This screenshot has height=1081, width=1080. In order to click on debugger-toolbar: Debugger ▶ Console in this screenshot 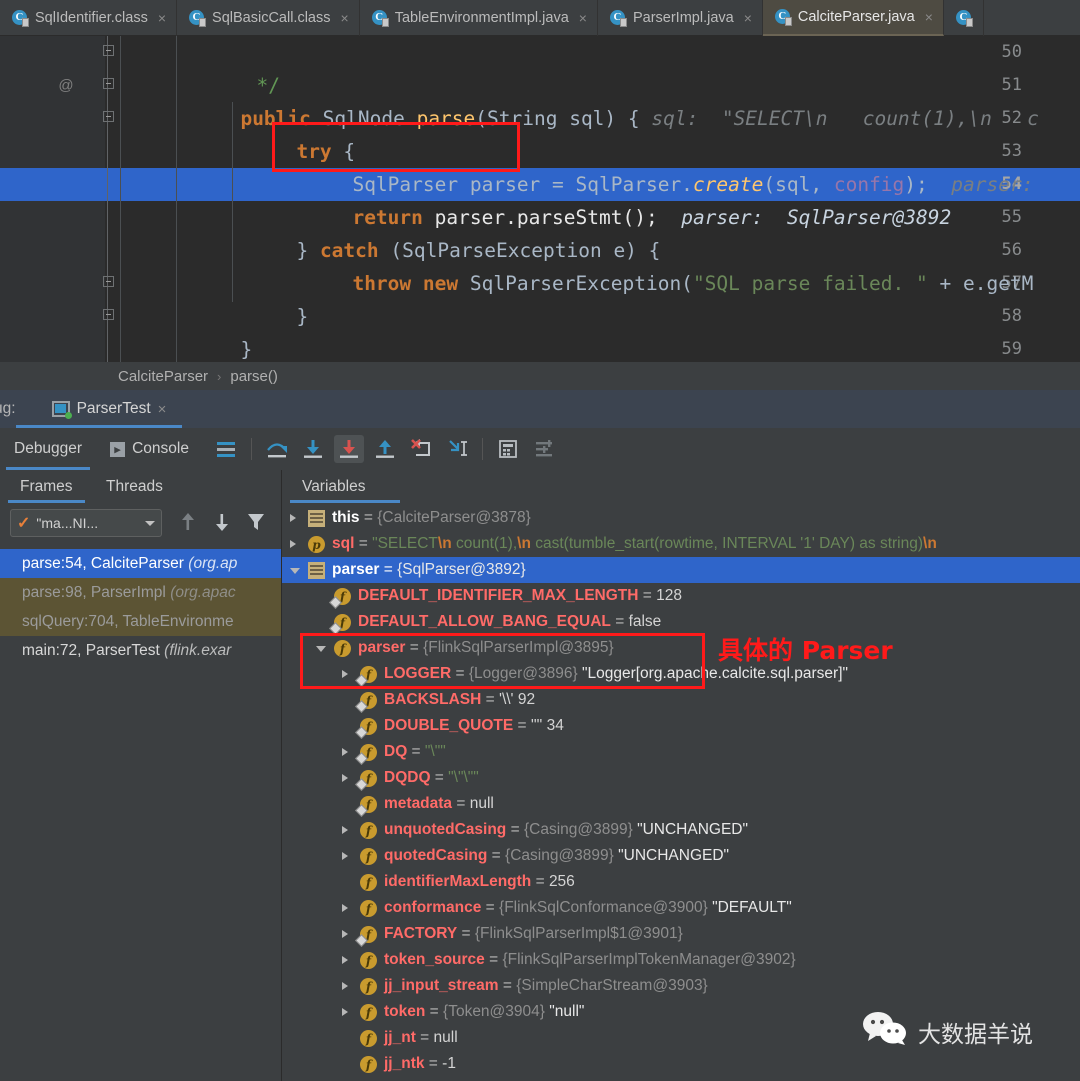, I will do `click(540, 449)`.